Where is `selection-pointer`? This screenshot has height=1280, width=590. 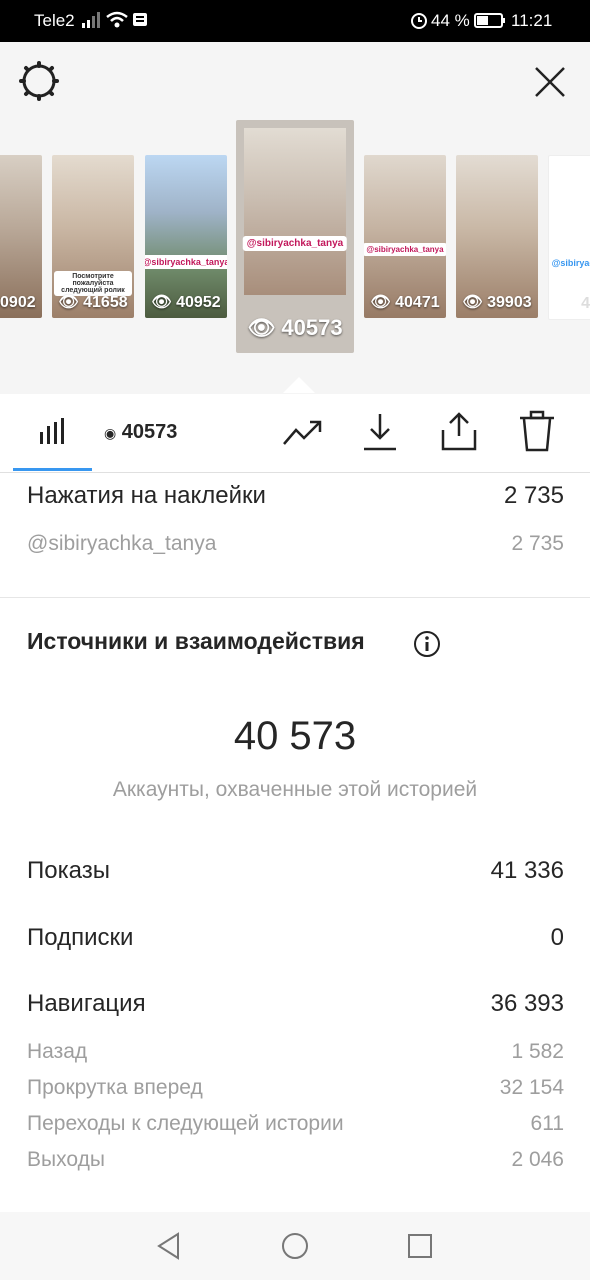
selection-pointer is located at coordinates (299, 385).